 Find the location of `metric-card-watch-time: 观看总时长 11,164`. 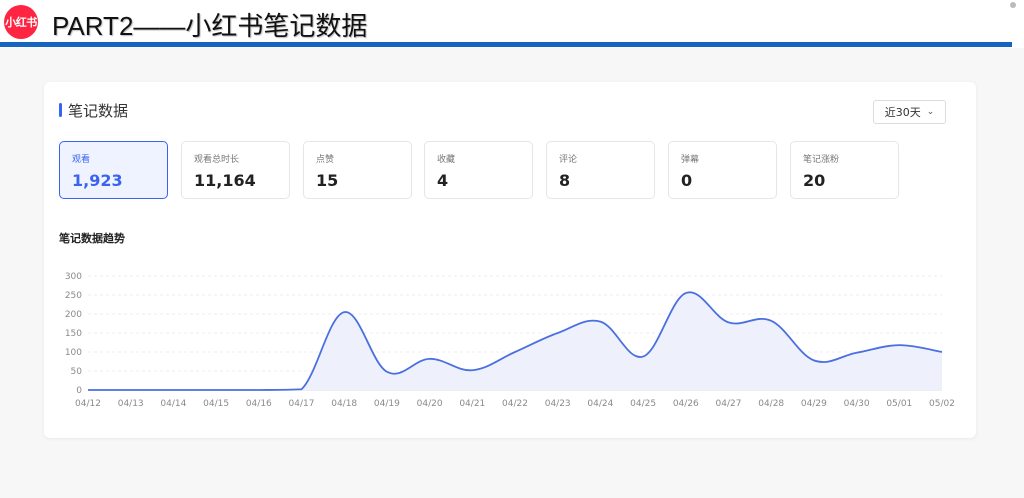

metric-card-watch-time: 观看总时长 11,164 is located at coordinates (235, 170).